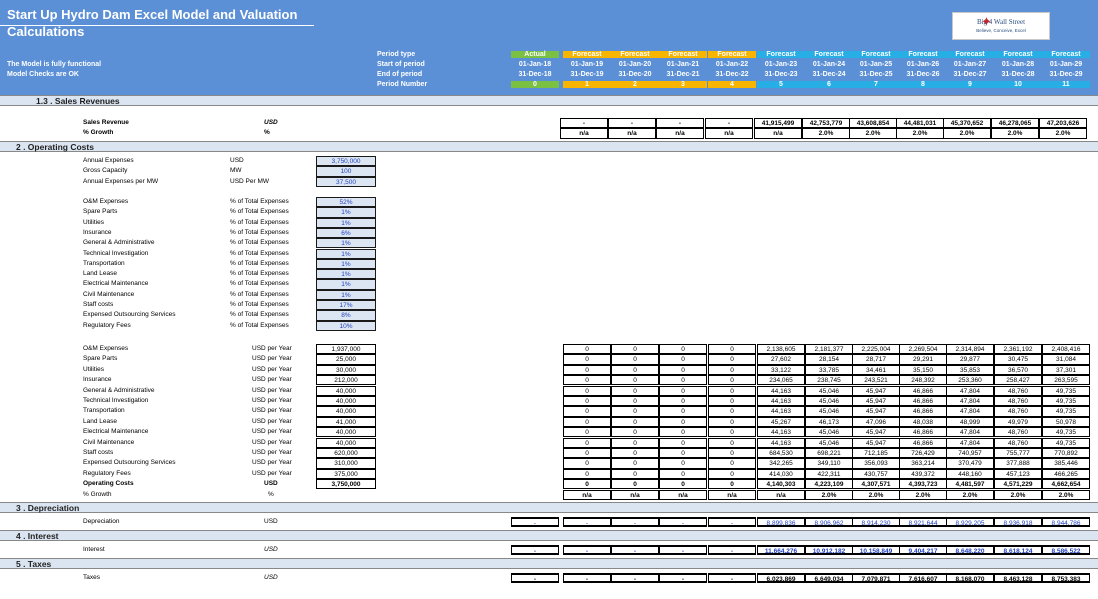 The image size is (1098, 599). Describe the element at coordinates (970, 463) in the screenshot. I see `cost-cell: 370,479` at that location.